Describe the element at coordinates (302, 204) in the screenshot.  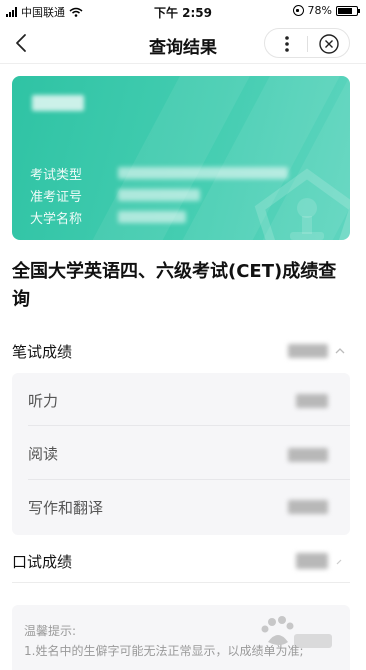
I see `card-watermark-icon` at that location.